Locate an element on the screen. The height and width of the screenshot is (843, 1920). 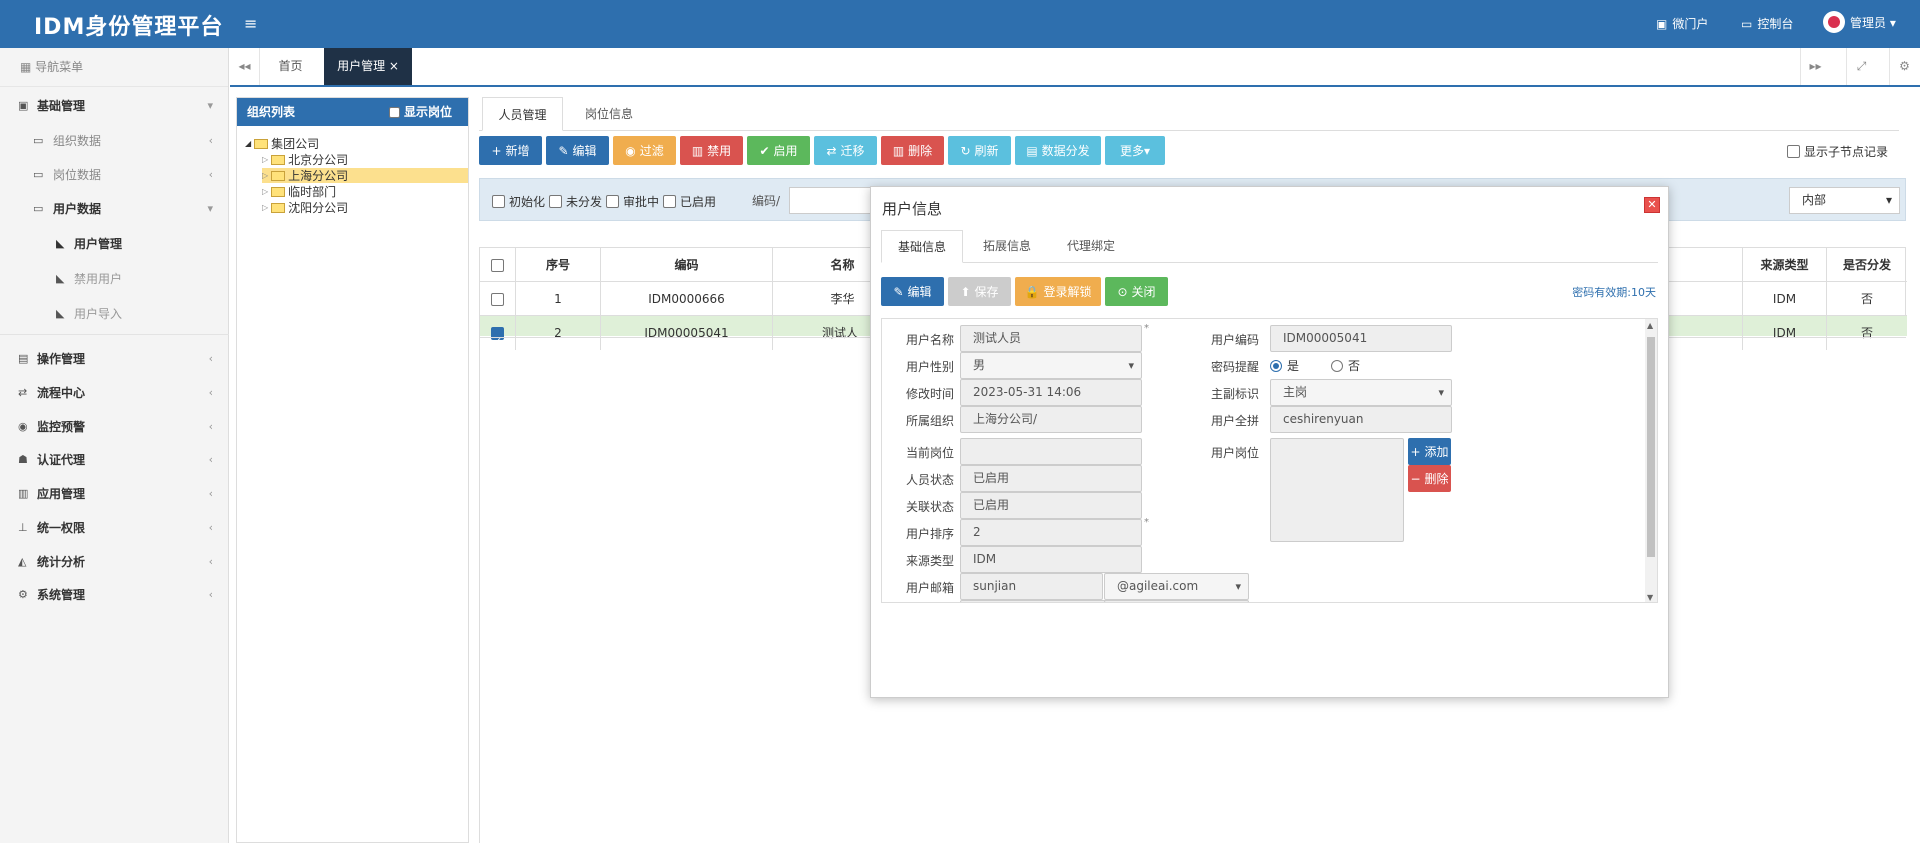
main-flag-select: 主岗 ▾ is located at coordinates (1361, 392).